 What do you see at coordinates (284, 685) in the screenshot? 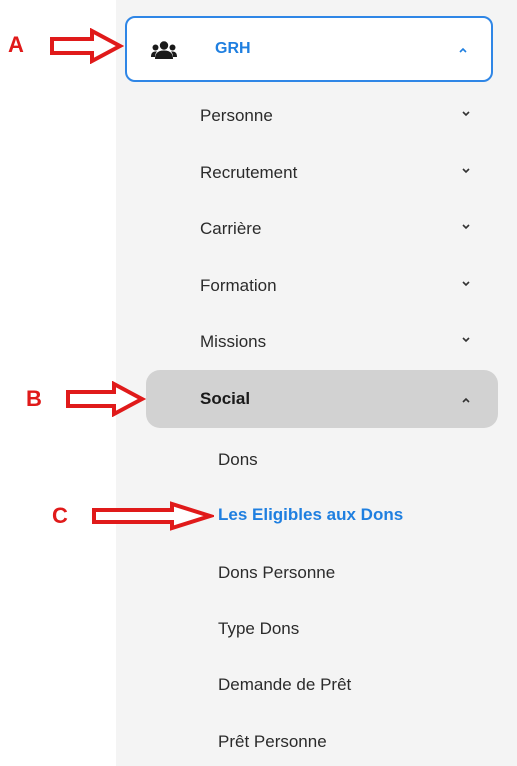
I see `submenu-item-demande-de-pret: Demande de Prêt` at bounding box center [284, 685].